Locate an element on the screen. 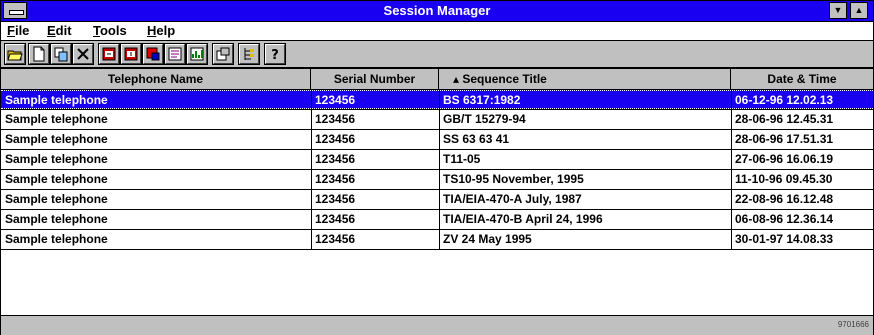 The height and width of the screenshot is (335, 874). status-bar: 9701666 is located at coordinates (437, 325).